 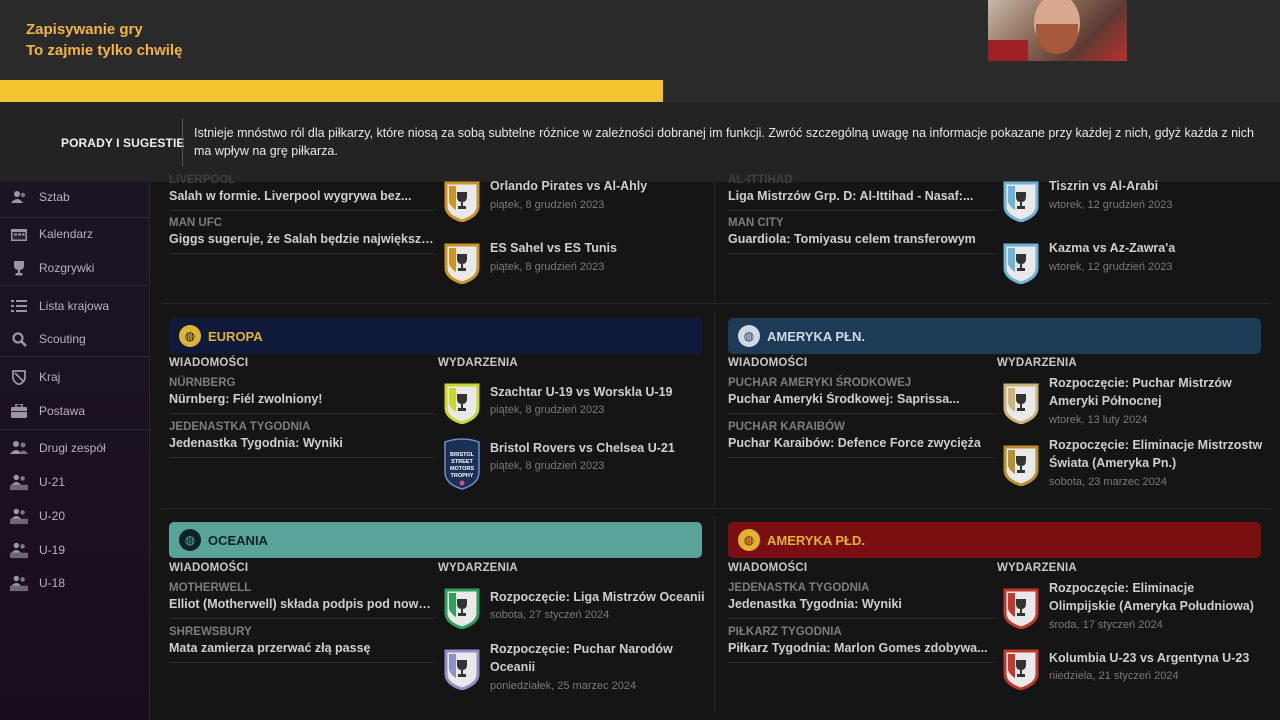 What do you see at coordinates (19, 197) in the screenshot?
I see `staff-icon` at bounding box center [19, 197].